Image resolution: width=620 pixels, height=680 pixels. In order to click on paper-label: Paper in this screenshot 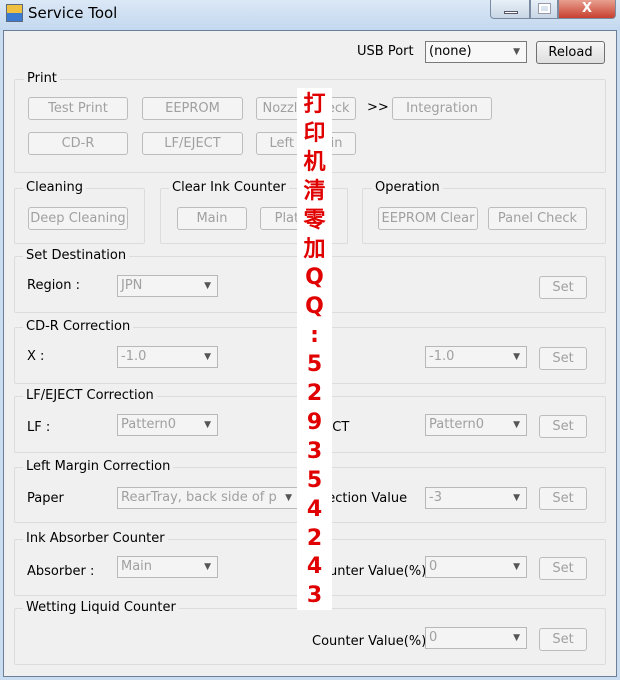, I will do `click(45, 498)`.